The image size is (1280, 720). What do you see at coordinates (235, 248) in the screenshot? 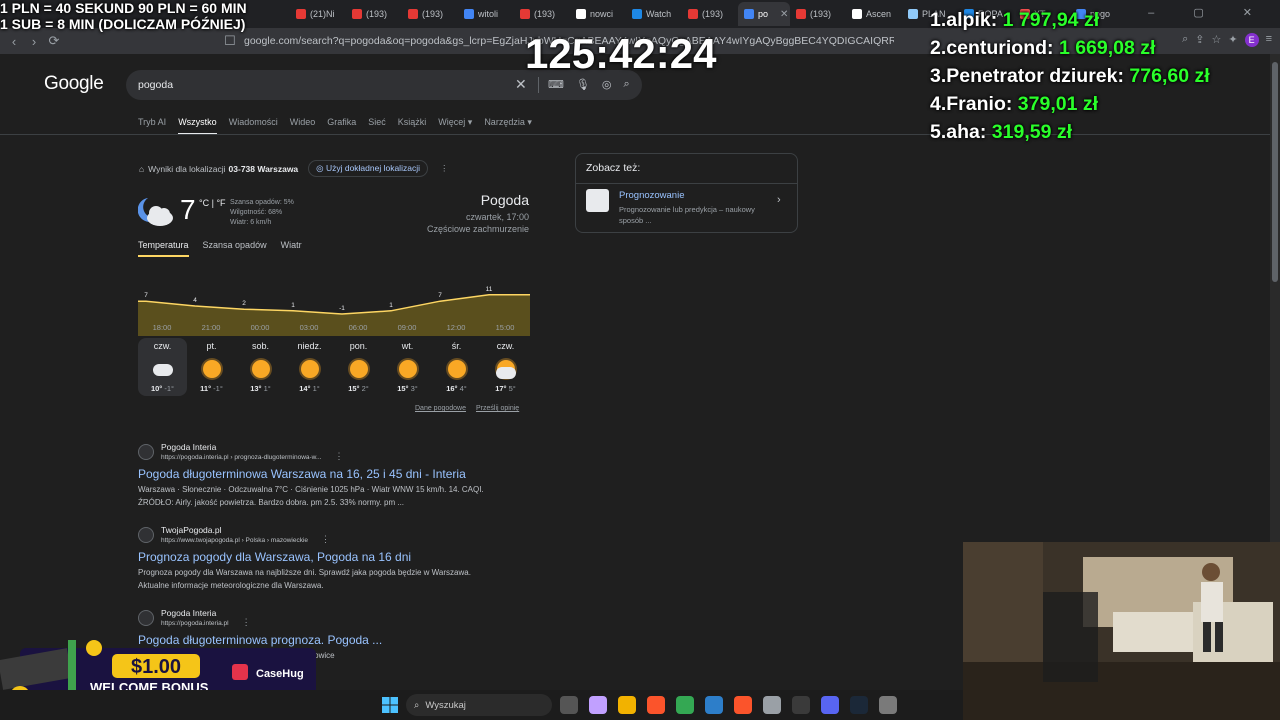
I see `weather-tab: Szansa opadów` at bounding box center [235, 248].